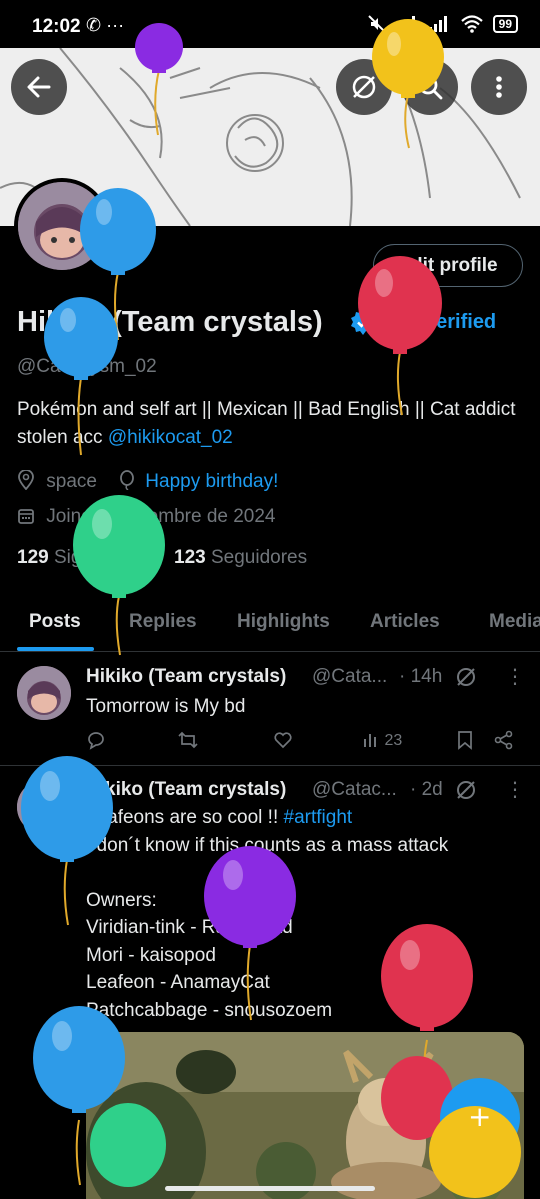 Image resolution: width=540 pixels, height=1199 pixels. Describe the element at coordinates (127, 480) in the screenshot. I see `balloon-icon` at that location.